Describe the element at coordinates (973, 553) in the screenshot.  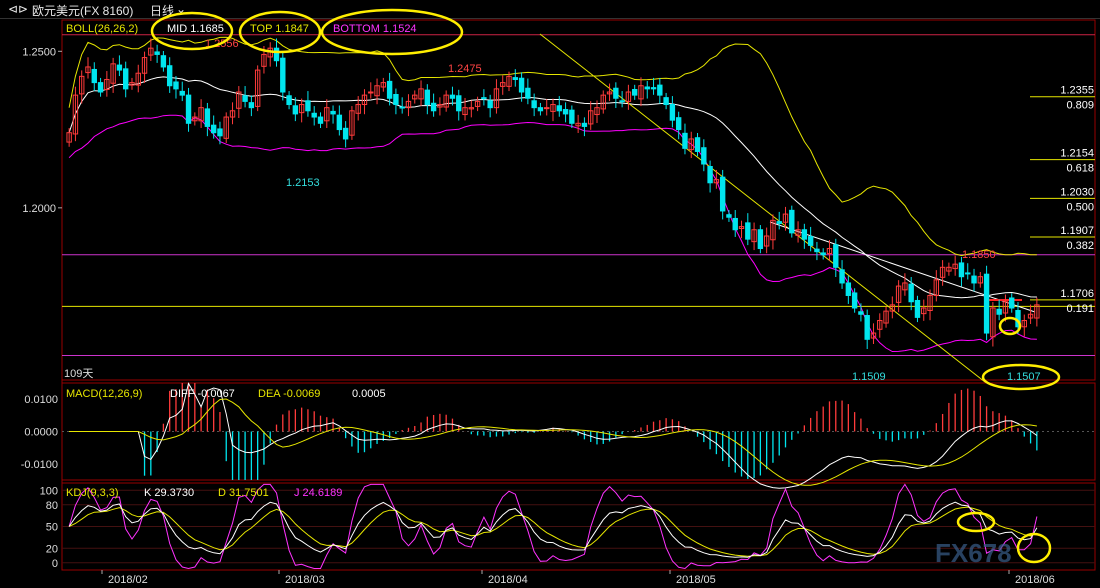
I see `watermark-logo: FX678` at that location.